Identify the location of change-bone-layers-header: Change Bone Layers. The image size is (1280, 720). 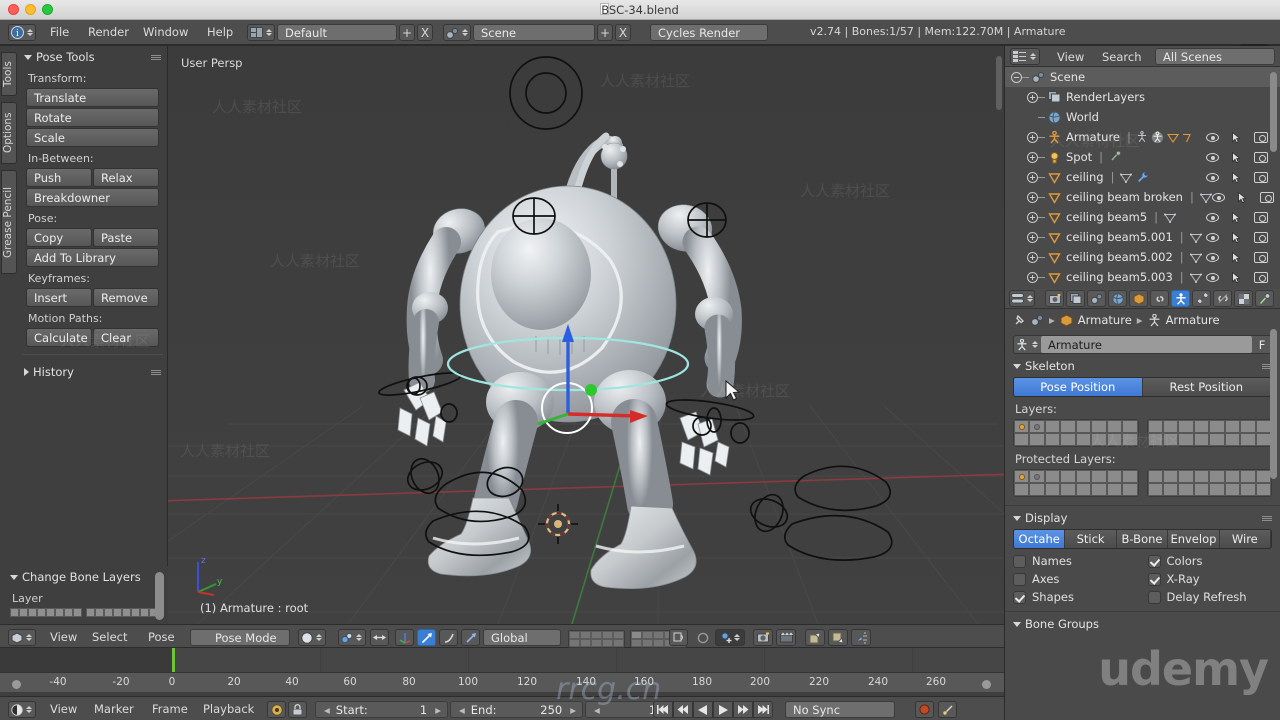
(84, 577).